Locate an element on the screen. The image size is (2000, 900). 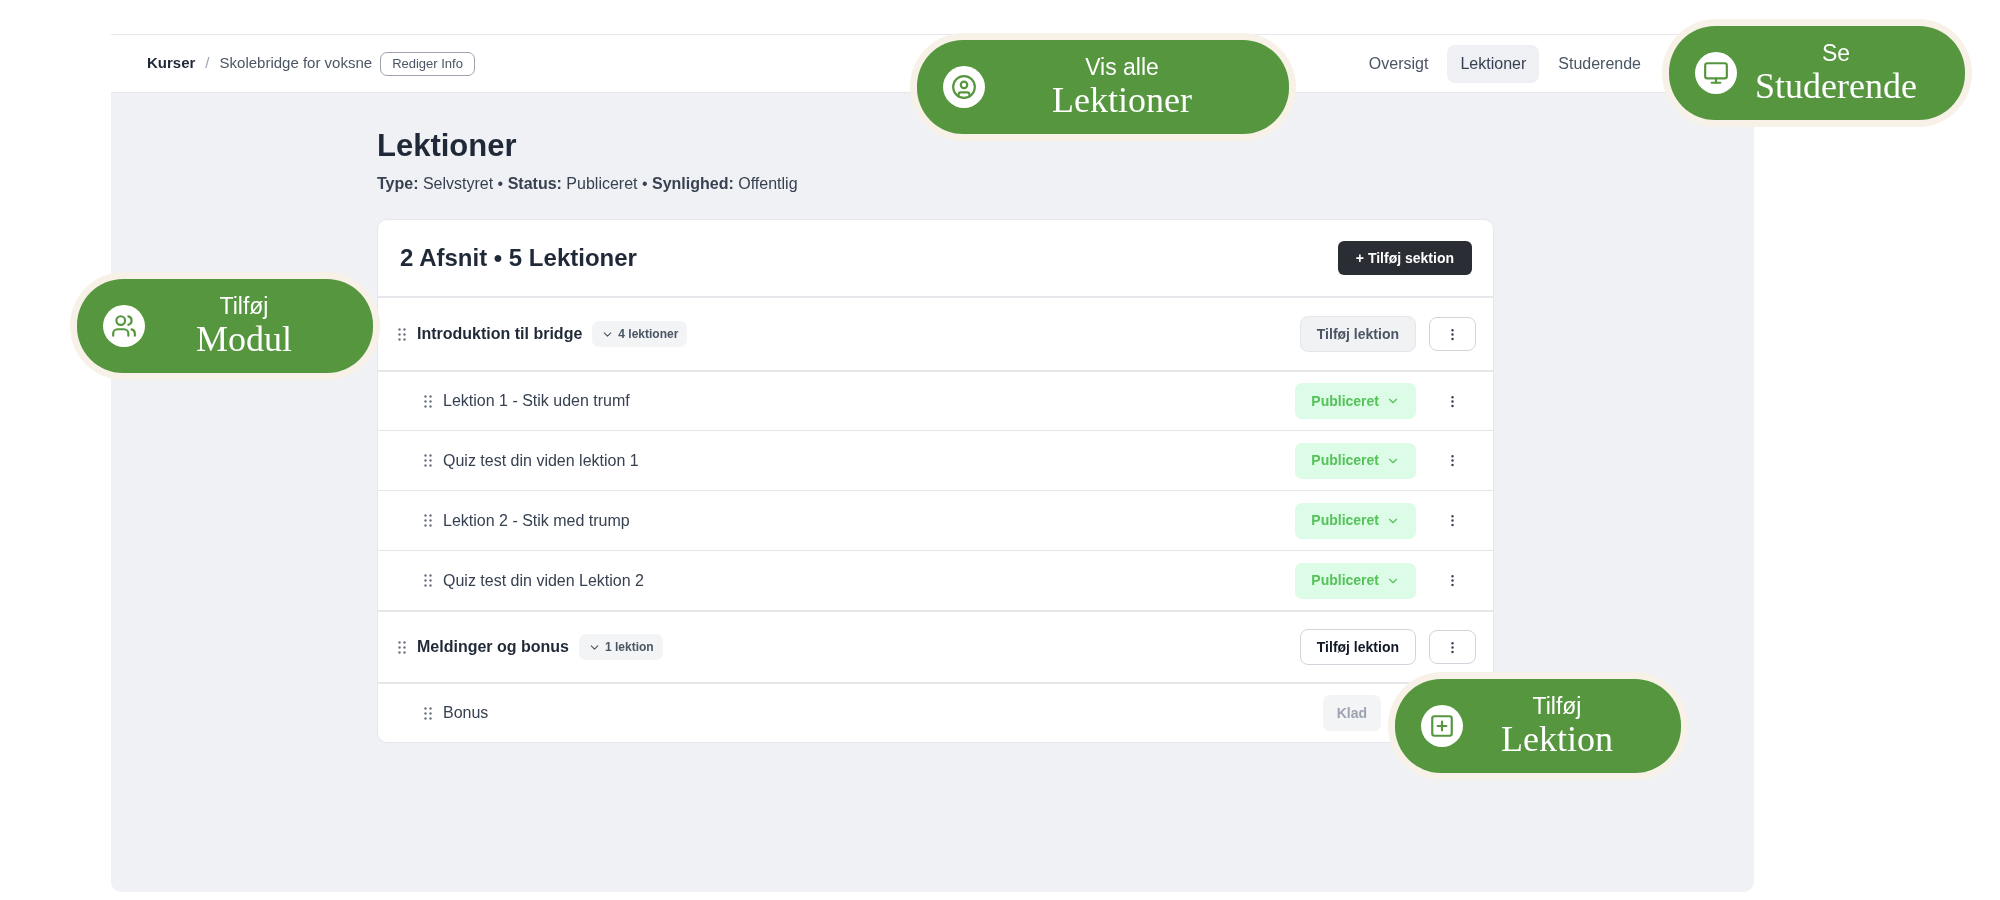
callout-button: Vis alle Lektioner is located at coordinates (1103, 87).